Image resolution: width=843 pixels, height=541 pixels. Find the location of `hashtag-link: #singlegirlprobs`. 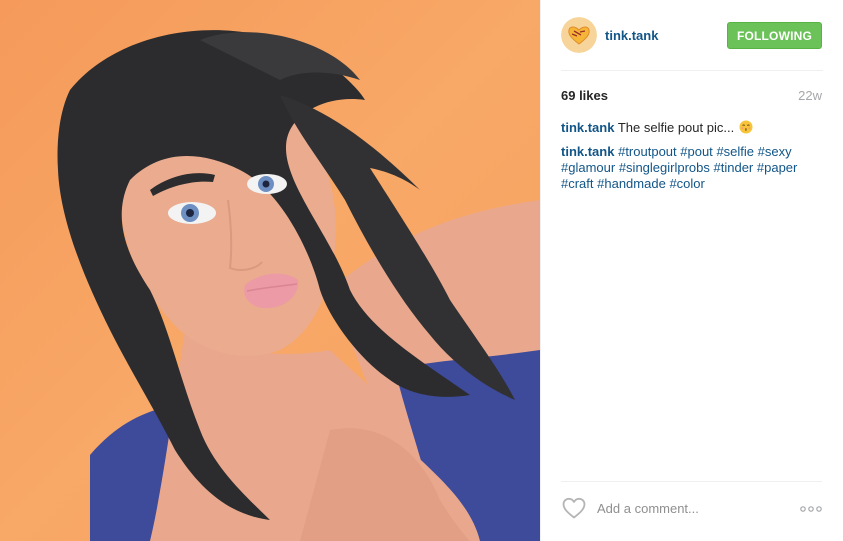

hashtag-link: #singlegirlprobs is located at coordinates (664, 167).